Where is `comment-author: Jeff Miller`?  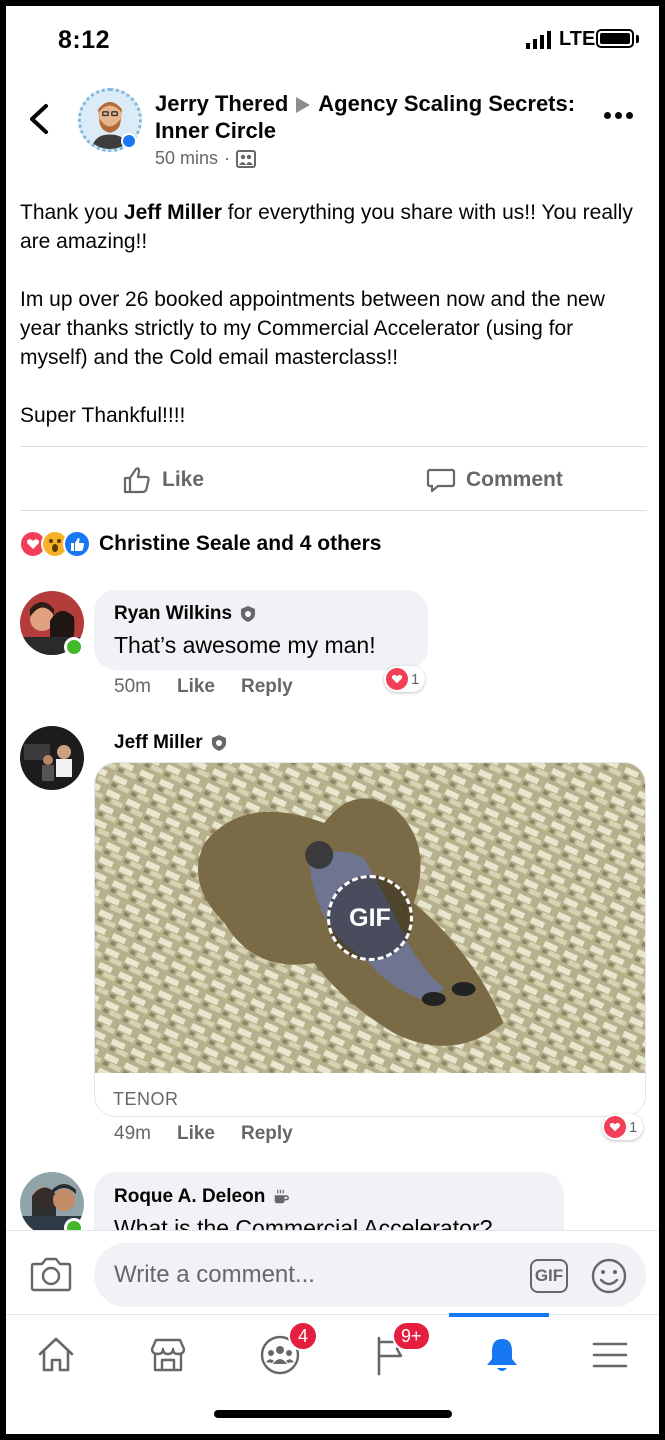 comment-author: Jeff Miller is located at coordinates (171, 743).